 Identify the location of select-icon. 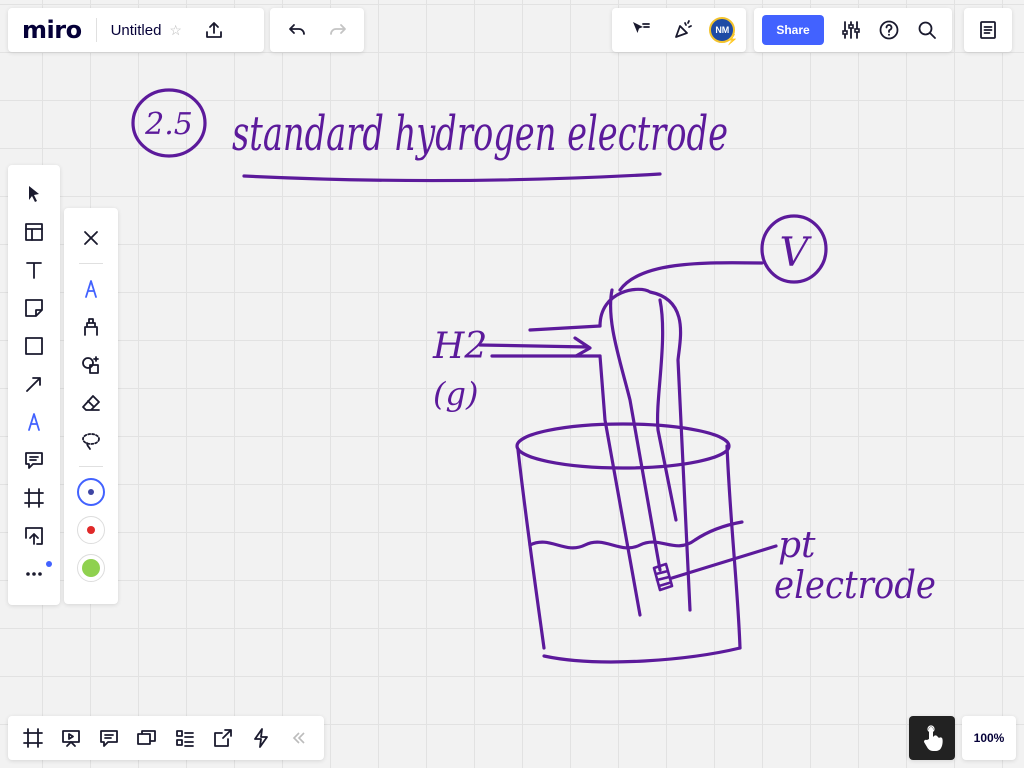
(34, 194).